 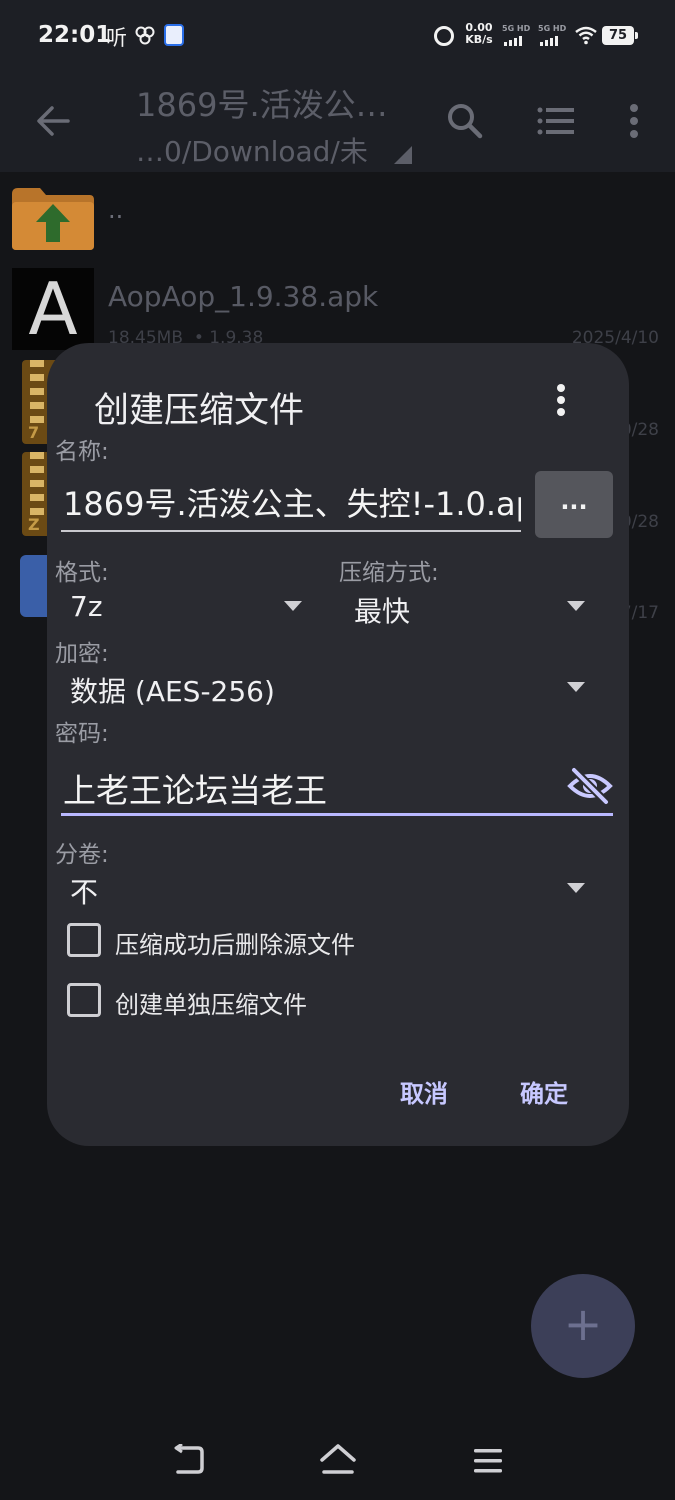 I want to click on status-time: 22:01, so click(x=75, y=35).